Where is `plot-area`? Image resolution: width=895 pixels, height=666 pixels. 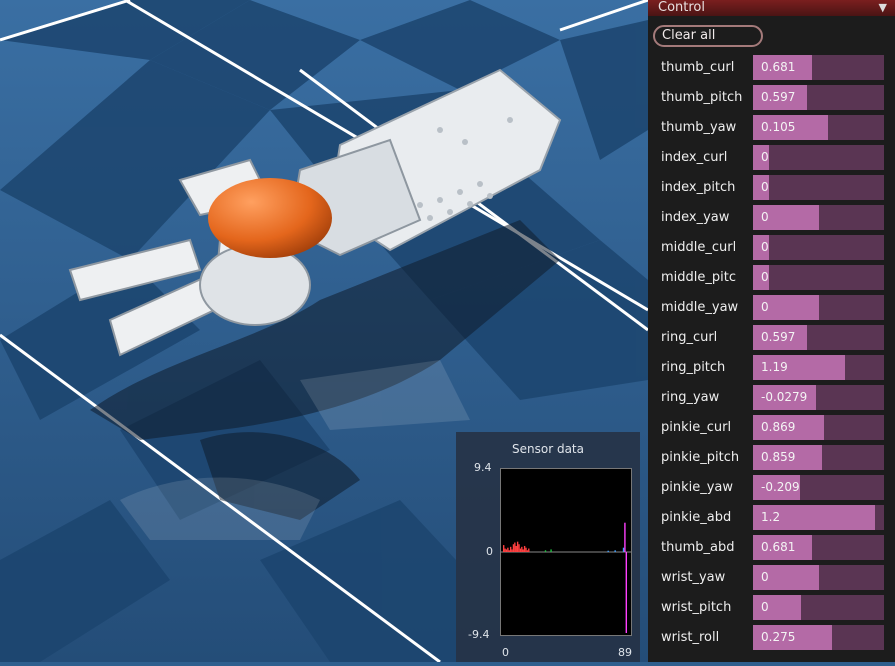
plot-area is located at coordinates (566, 552).